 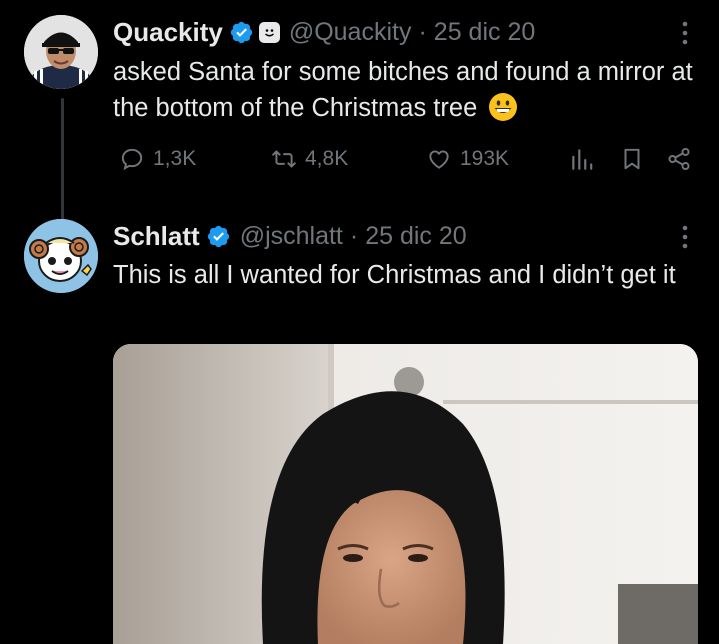 I want to click on reply-icon, so click(x=132, y=159).